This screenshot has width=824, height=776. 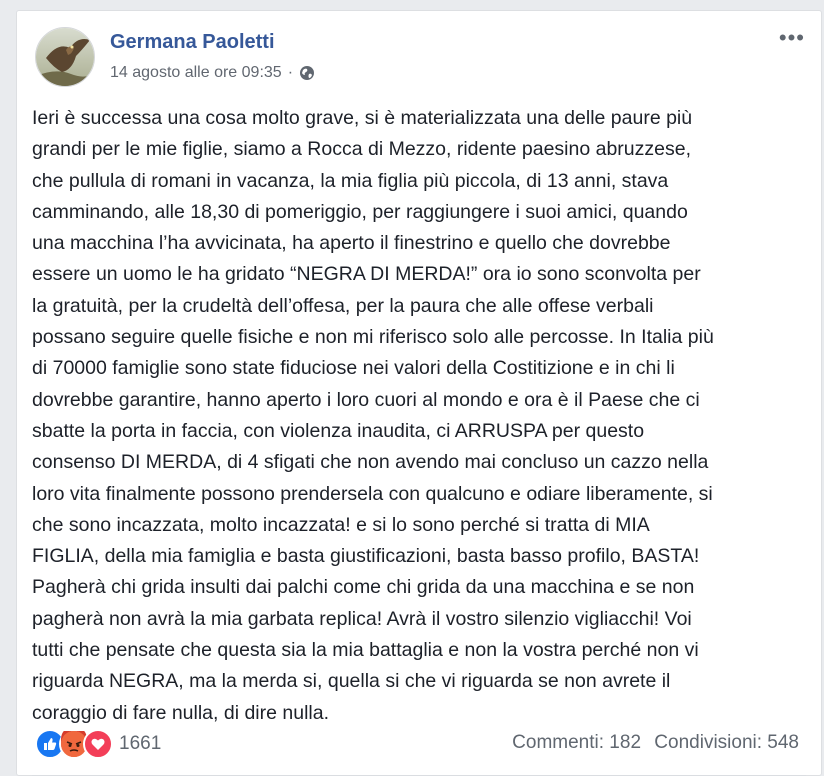 I want to click on post-options-button: •••, so click(x=792, y=38).